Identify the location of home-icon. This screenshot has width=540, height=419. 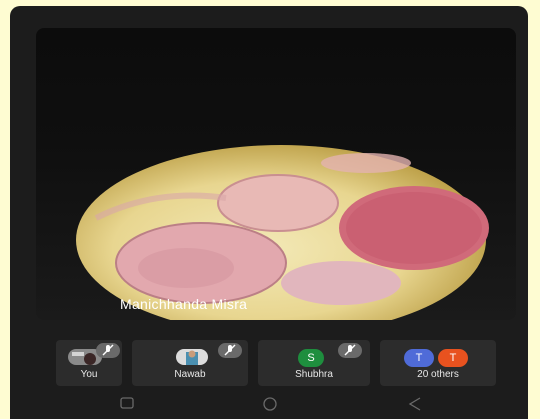
(270, 404).